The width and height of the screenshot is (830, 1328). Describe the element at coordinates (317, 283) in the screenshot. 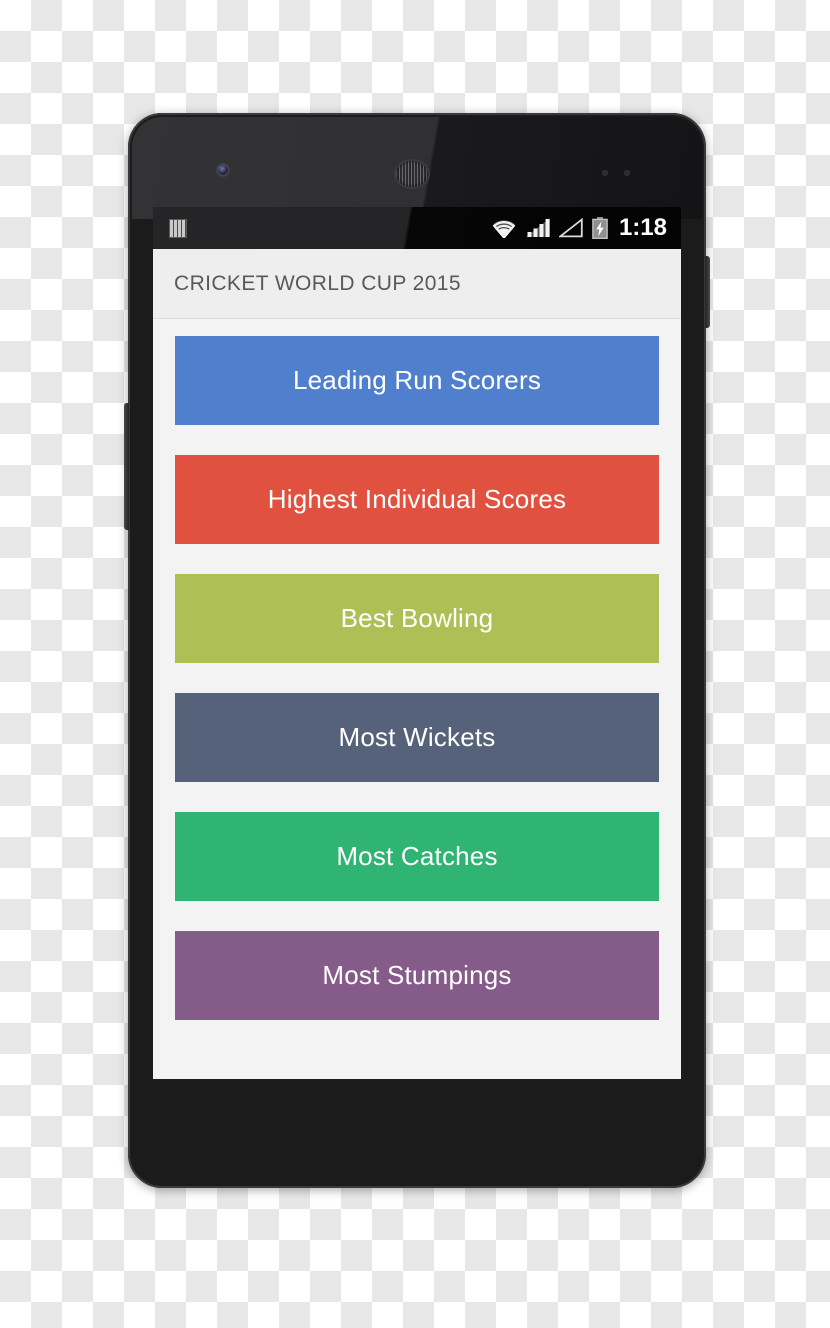

I see `page-title: CRICKET WORLD CUP 2015` at that location.